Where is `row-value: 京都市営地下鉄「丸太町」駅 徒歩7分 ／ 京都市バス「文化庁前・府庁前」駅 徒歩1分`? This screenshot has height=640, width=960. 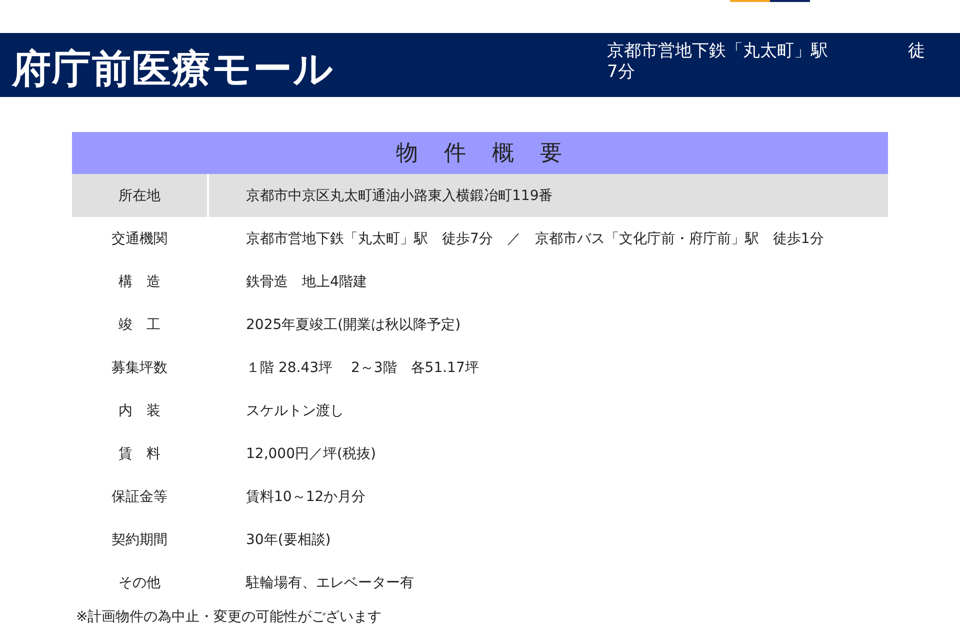
row-value: 京都市営地下鉄「丸太町」駅 徒歩7分 ／ 京都市バス「文化庁前・府庁前」駅 徒歩1分 is located at coordinates (534, 239).